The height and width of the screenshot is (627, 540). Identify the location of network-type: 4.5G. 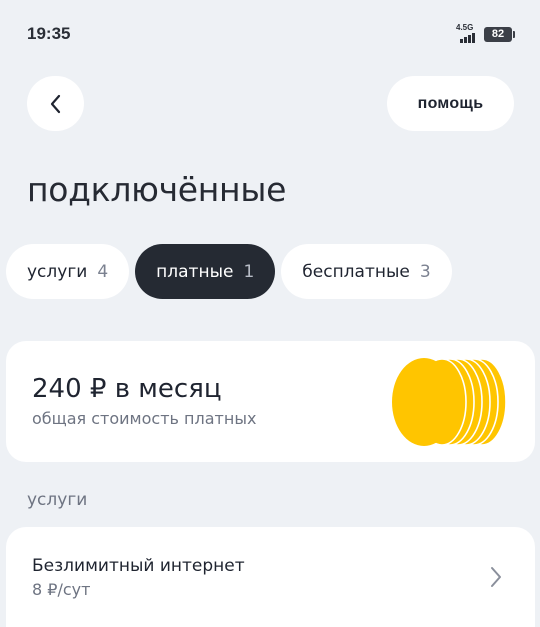
(465, 27).